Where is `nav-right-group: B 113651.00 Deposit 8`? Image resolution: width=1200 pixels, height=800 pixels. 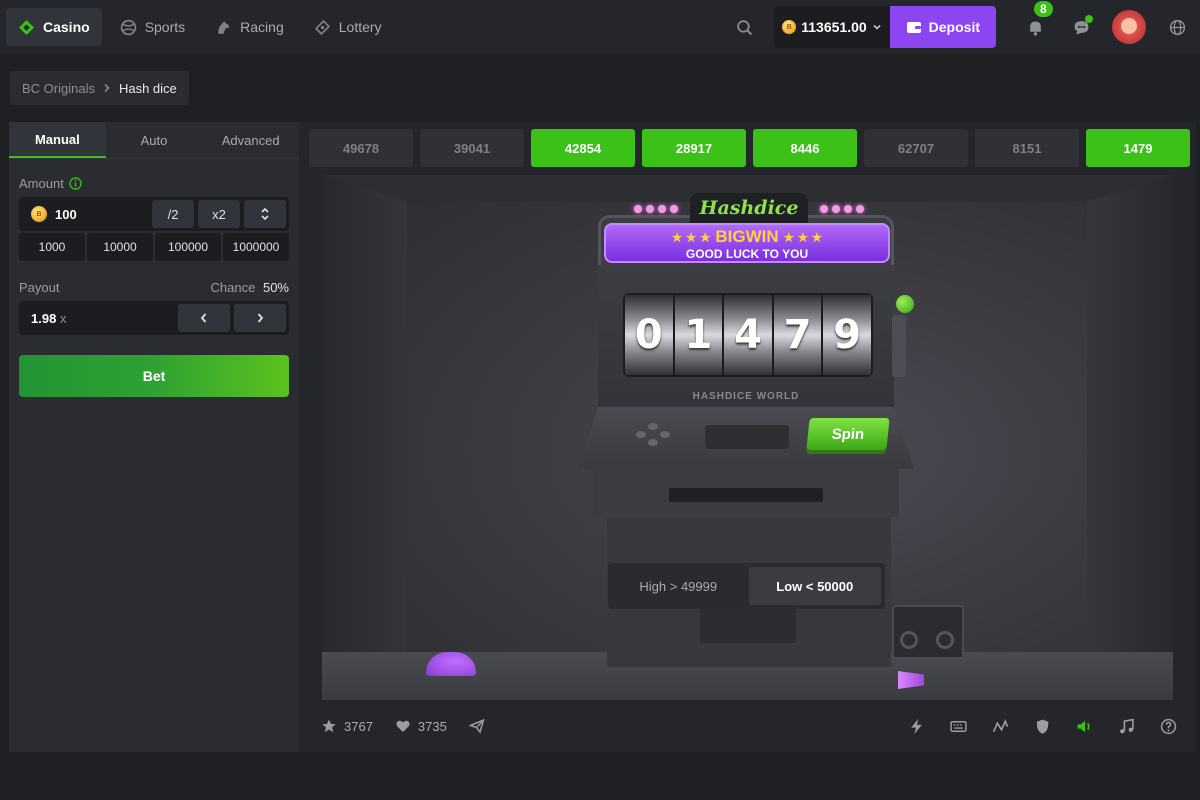
nav-right-group: B 113651.00 Deposit 8 is located at coordinates (962, 27).